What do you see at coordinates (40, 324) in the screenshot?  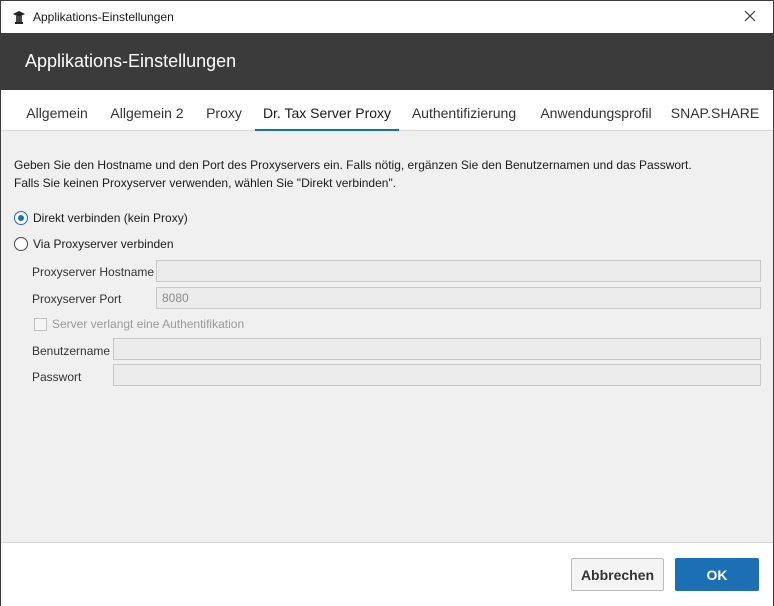 I see `auth-required-box` at bounding box center [40, 324].